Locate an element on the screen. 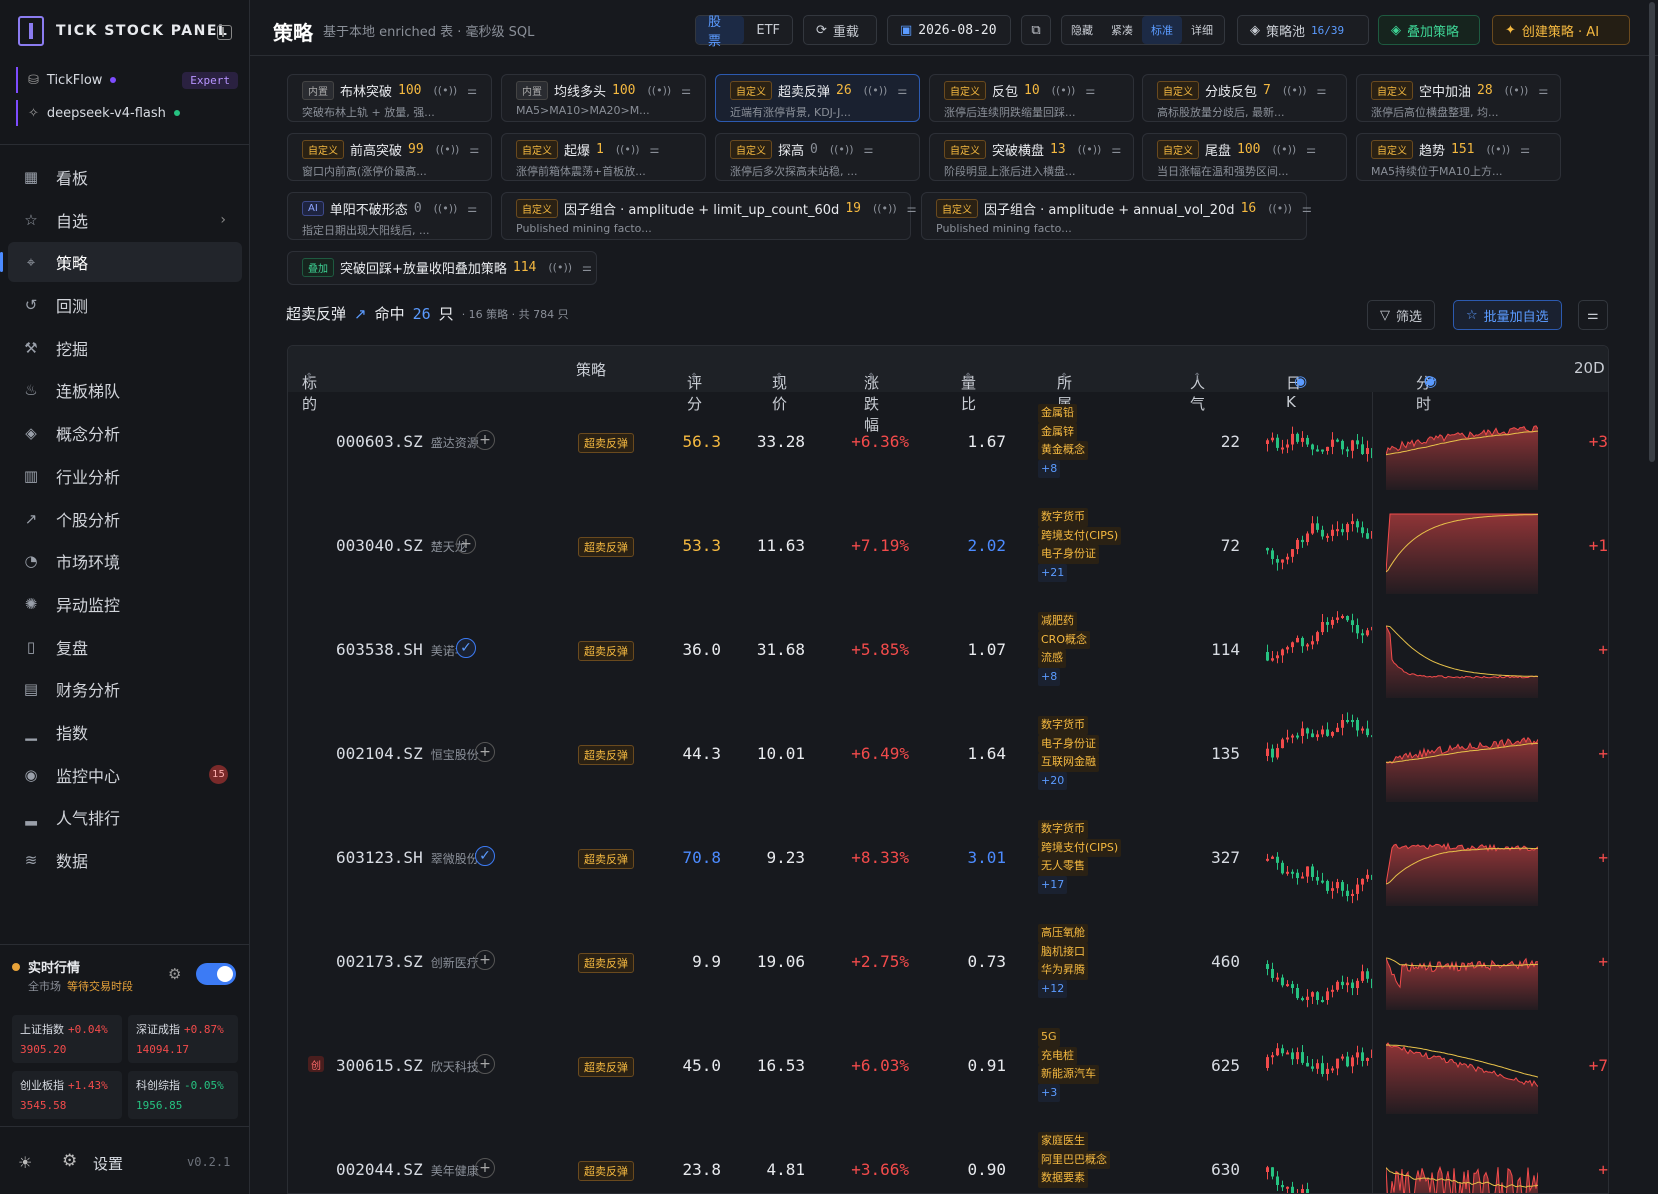 This screenshot has width=1658, height=1194. sidebar-item-14: ◉ 监控中心 15 is located at coordinates (125, 775).